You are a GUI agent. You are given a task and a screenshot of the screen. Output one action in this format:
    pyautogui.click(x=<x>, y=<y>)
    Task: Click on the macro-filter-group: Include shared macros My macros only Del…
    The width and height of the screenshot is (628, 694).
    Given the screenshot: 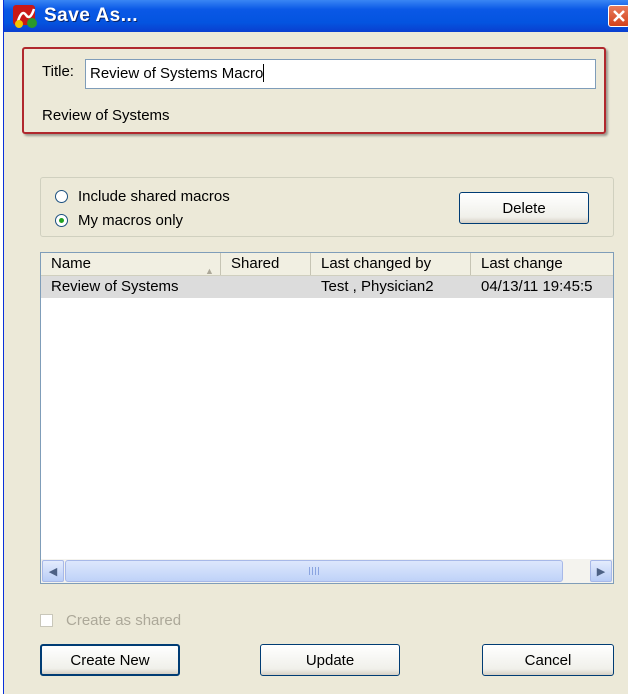 What is the action you would take?
    pyautogui.click(x=327, y=207)
    